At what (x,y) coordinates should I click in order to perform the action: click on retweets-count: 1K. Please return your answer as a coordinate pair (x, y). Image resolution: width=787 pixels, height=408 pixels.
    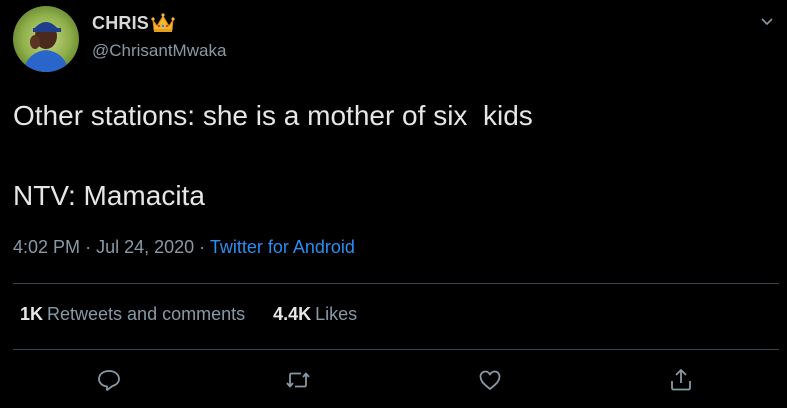
    Looking at the image, I should click on (32, 314).